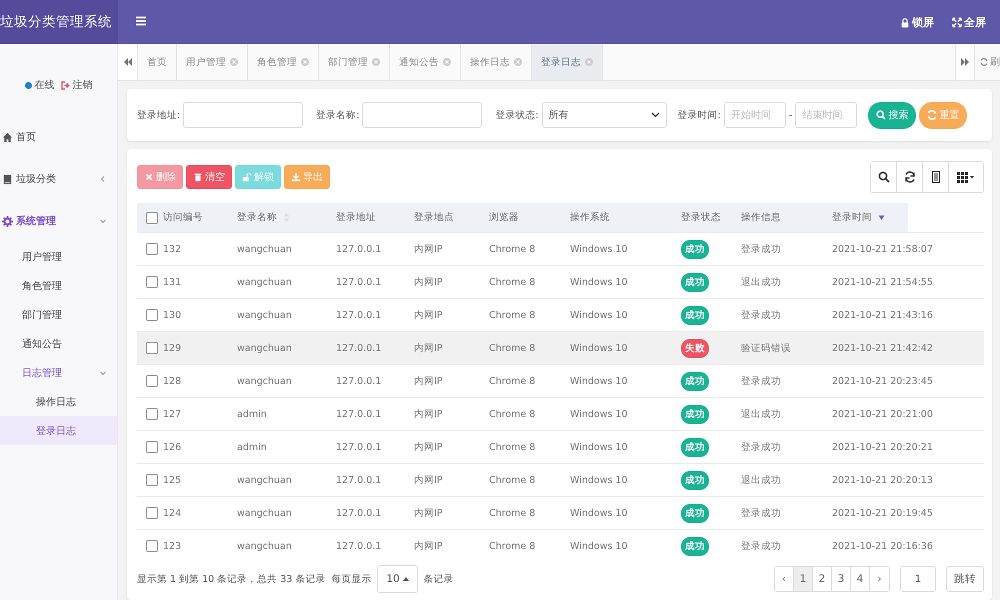 This screenshot has height=600, width=1000. Describe the element at coordinates (905, 22) in the screenshot. I see `lock-icon` at that location.